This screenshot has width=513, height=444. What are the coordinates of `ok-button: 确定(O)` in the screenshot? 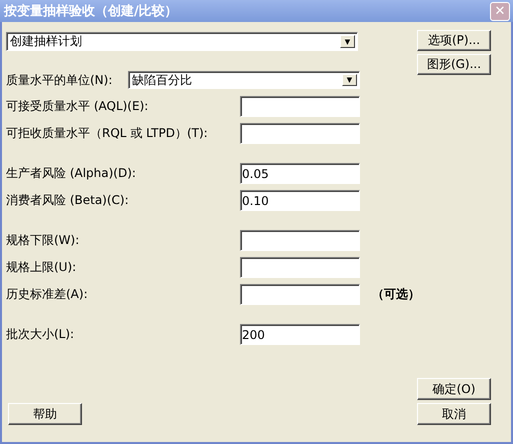 It's located at (454, 389).